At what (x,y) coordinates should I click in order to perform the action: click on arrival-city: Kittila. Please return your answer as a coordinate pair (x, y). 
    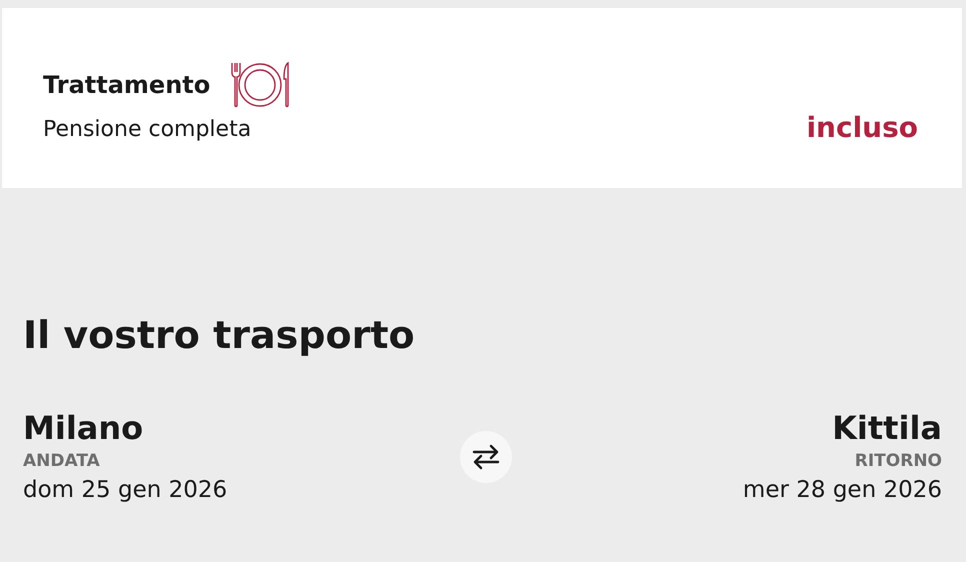
    Looking at the image, I should click on (887, 428).